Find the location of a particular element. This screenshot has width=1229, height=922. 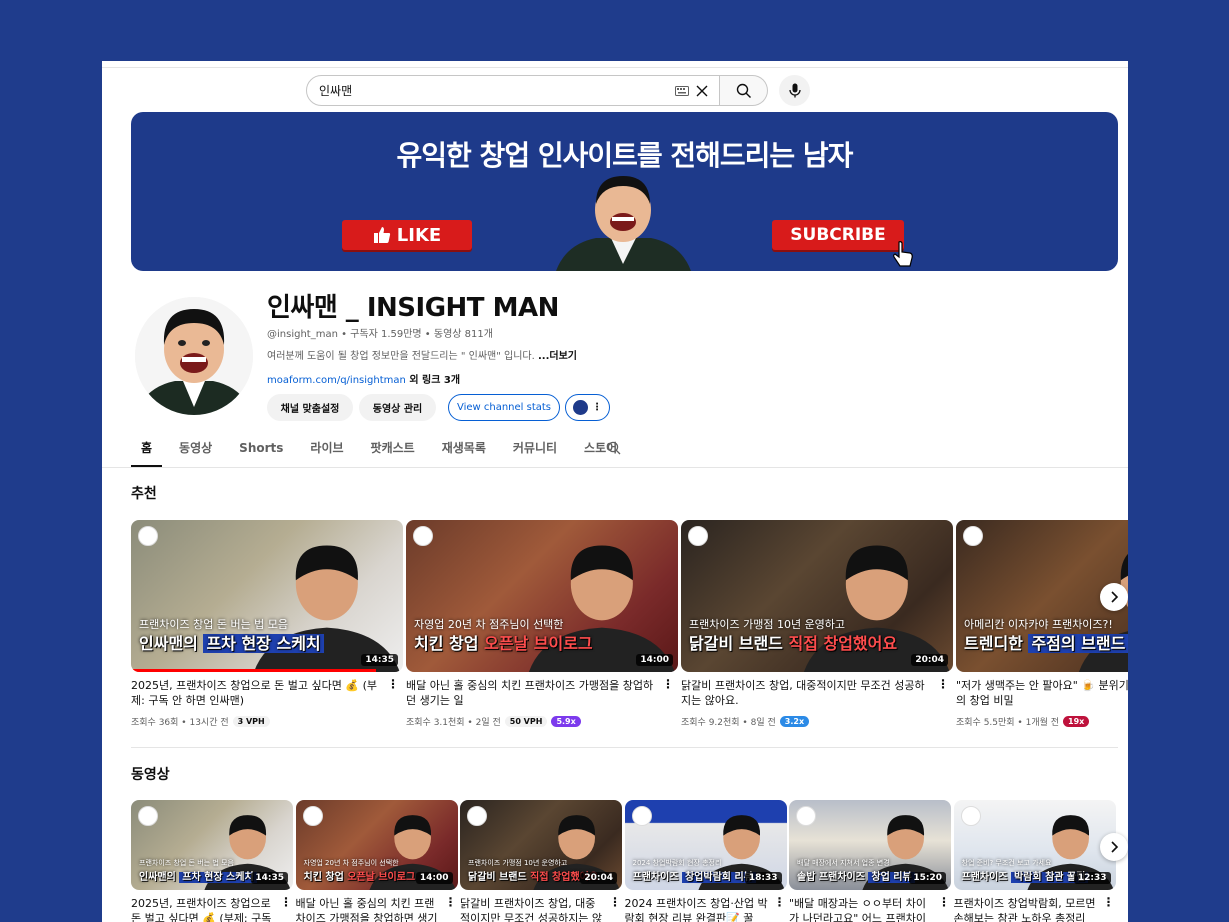

video-thumbnail: 창업 준비? 무조건 보고 가세요 프랜차이즈 박람회 참관 꿀팁 12:33 is located at coordinates (1034, 845).